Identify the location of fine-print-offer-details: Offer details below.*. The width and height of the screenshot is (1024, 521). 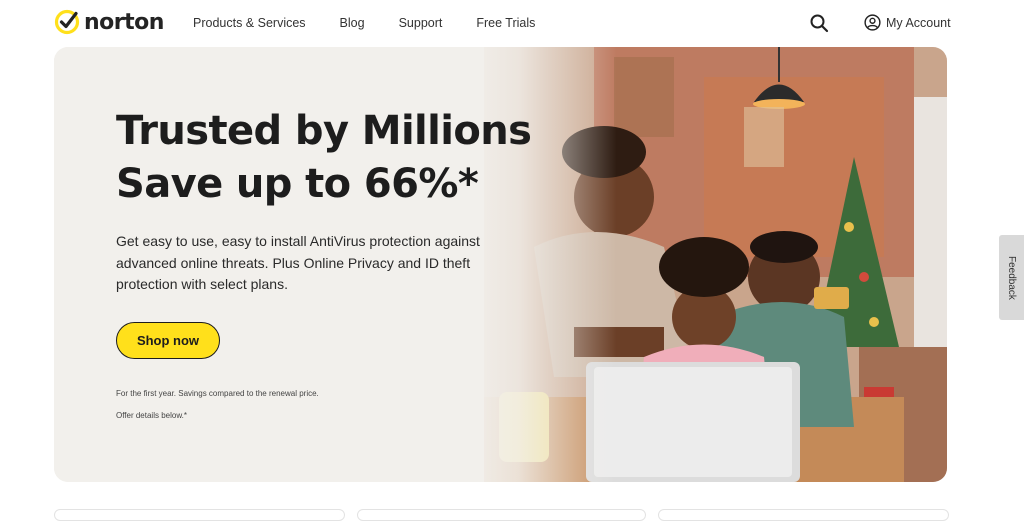
(152, 415).